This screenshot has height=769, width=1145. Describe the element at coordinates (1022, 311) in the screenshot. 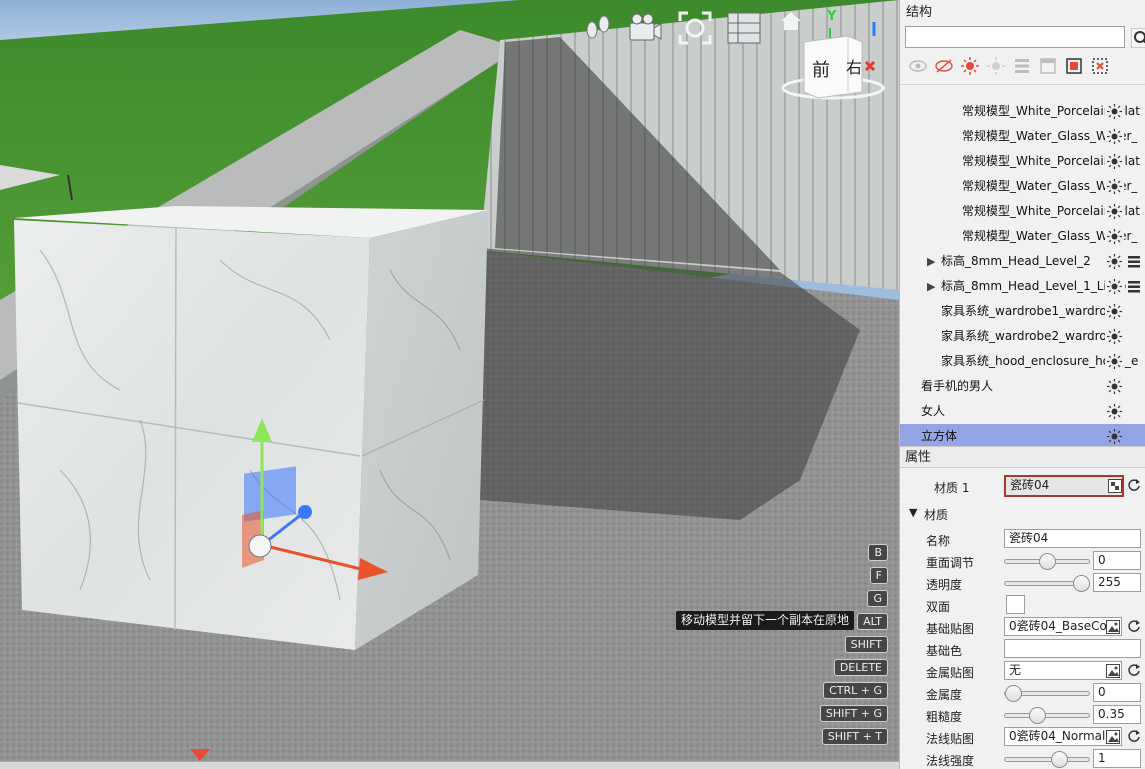

I see `tree-item: 家具系统_wardrobe1_wardrobe` at that location.